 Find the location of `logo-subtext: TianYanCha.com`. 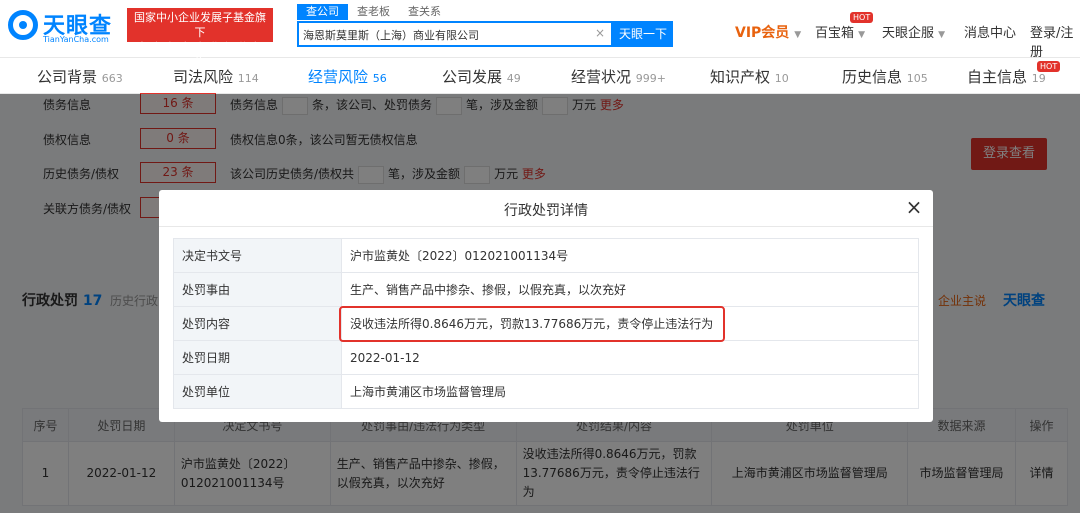

logo-subtext: TianYanCha.com is located at coordinates (76, 39).